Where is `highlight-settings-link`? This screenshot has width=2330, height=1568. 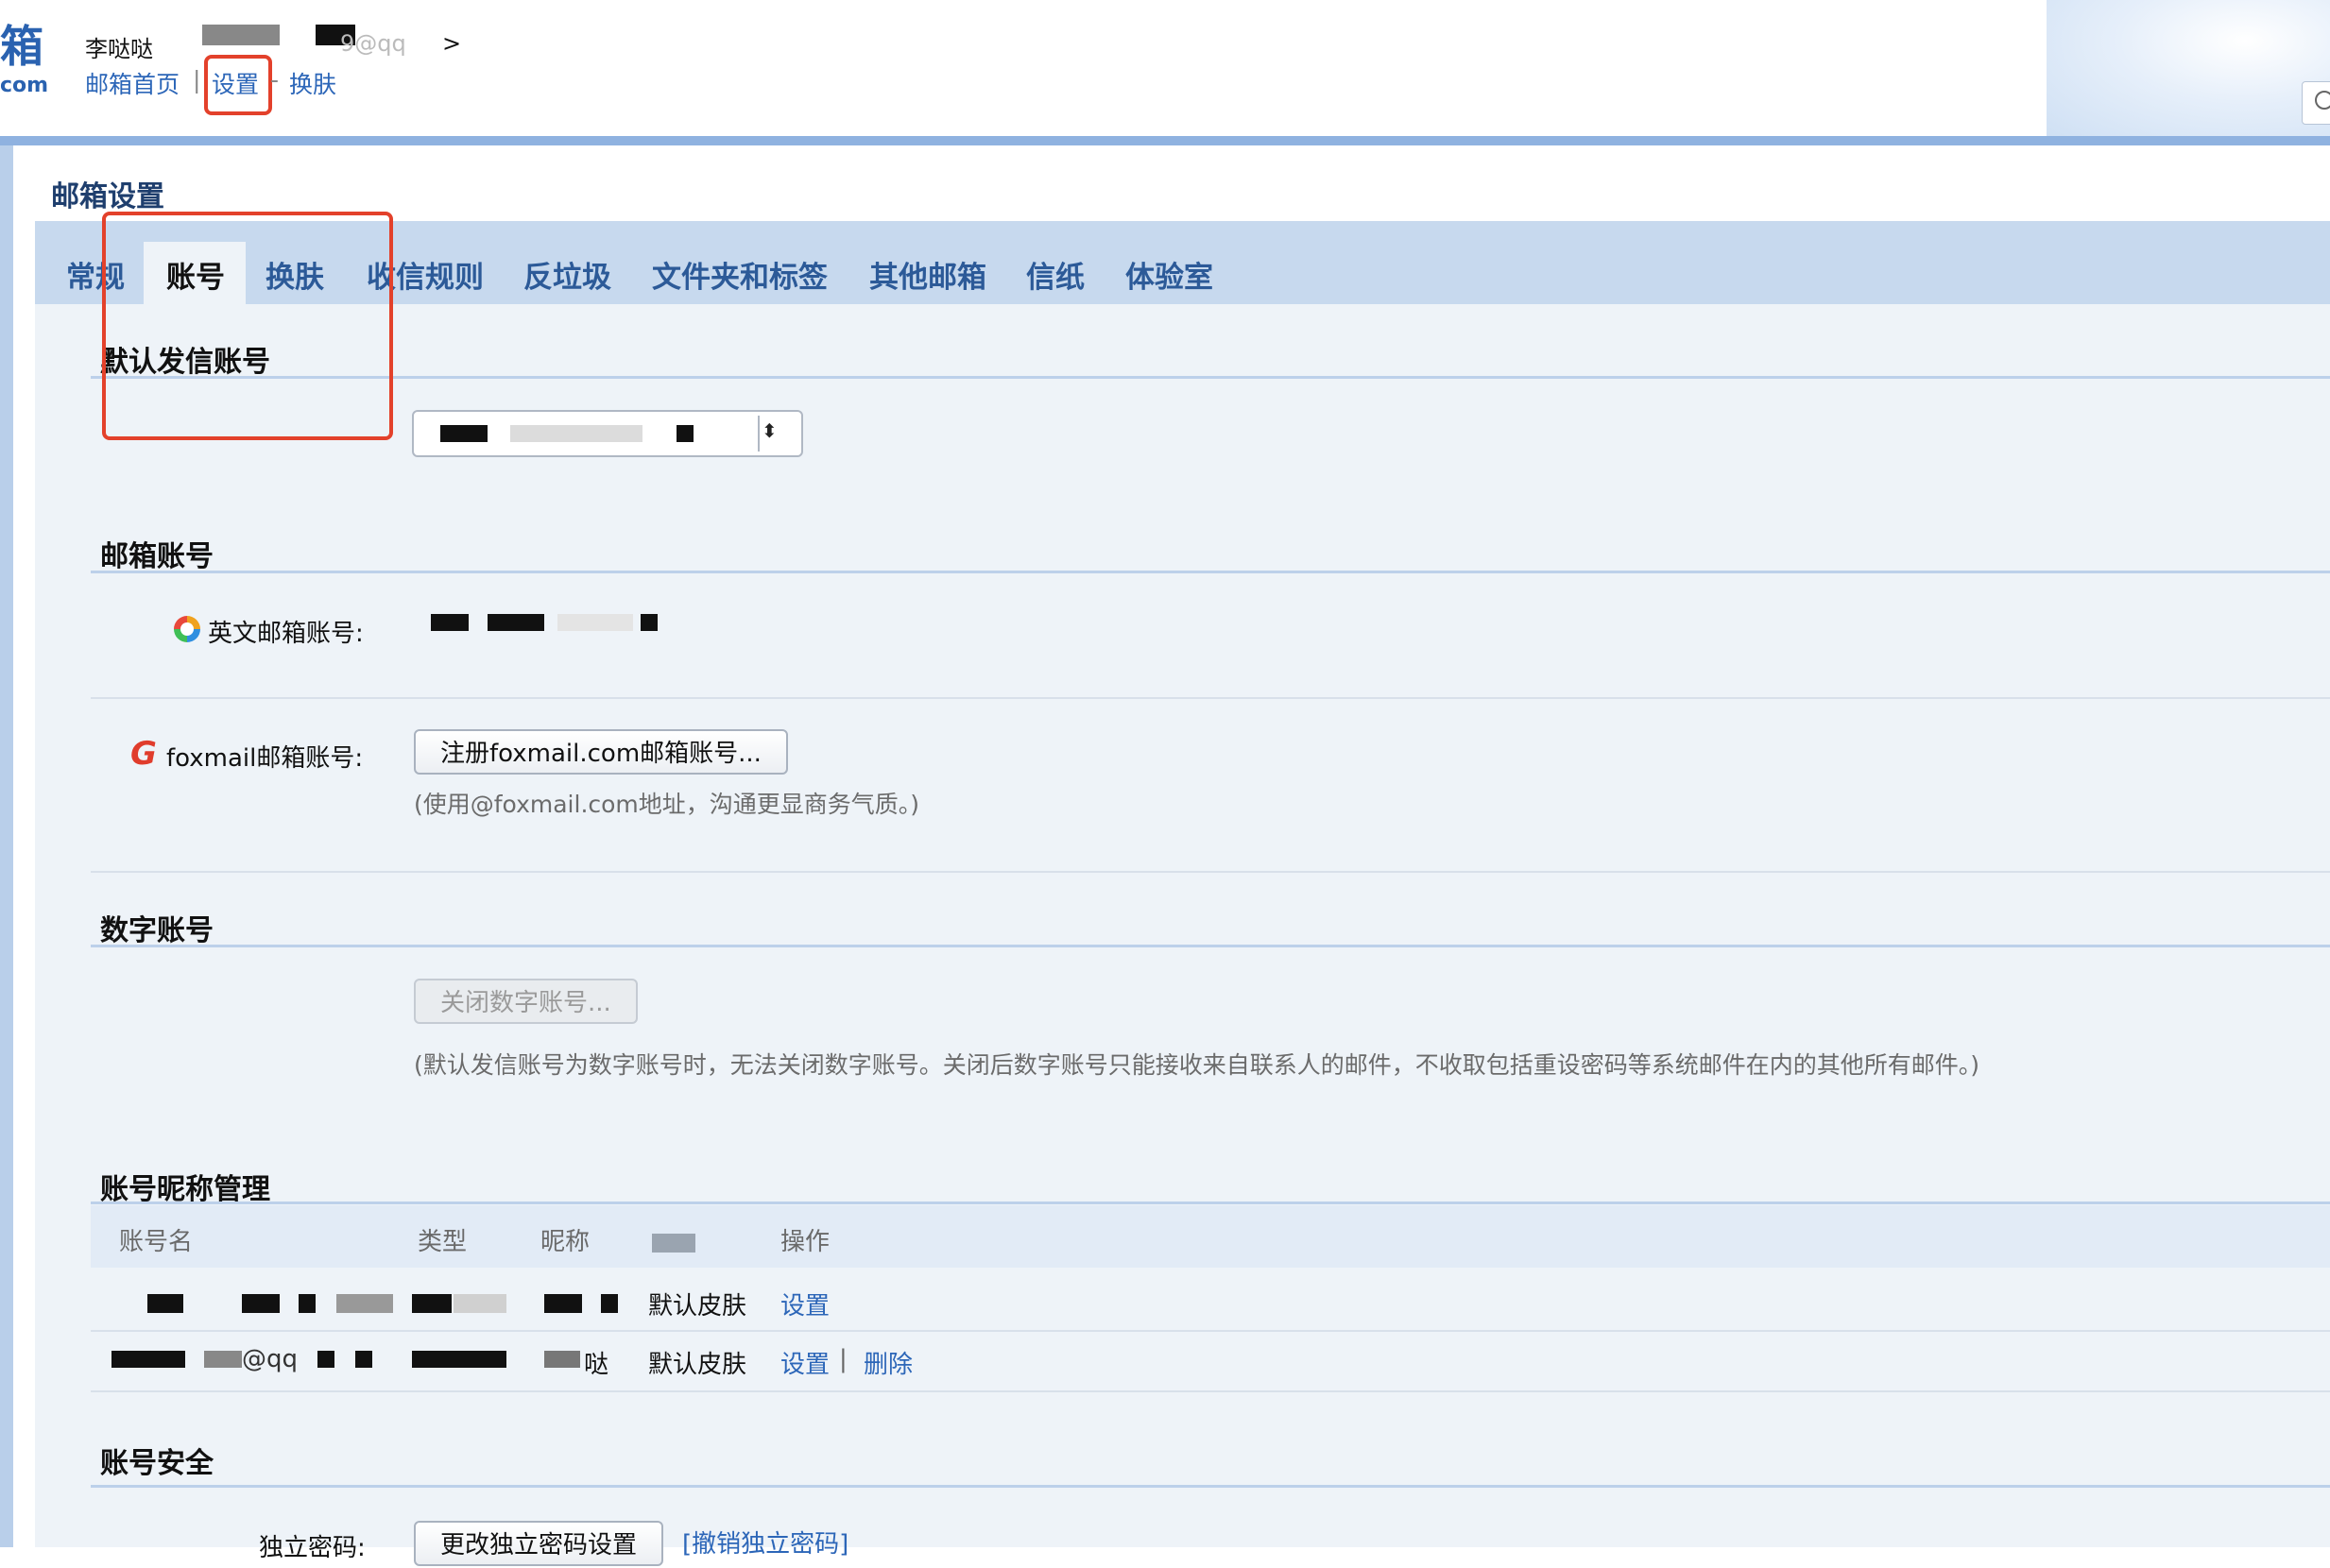 highlight-settings-link is located at coordinates (238, 85).